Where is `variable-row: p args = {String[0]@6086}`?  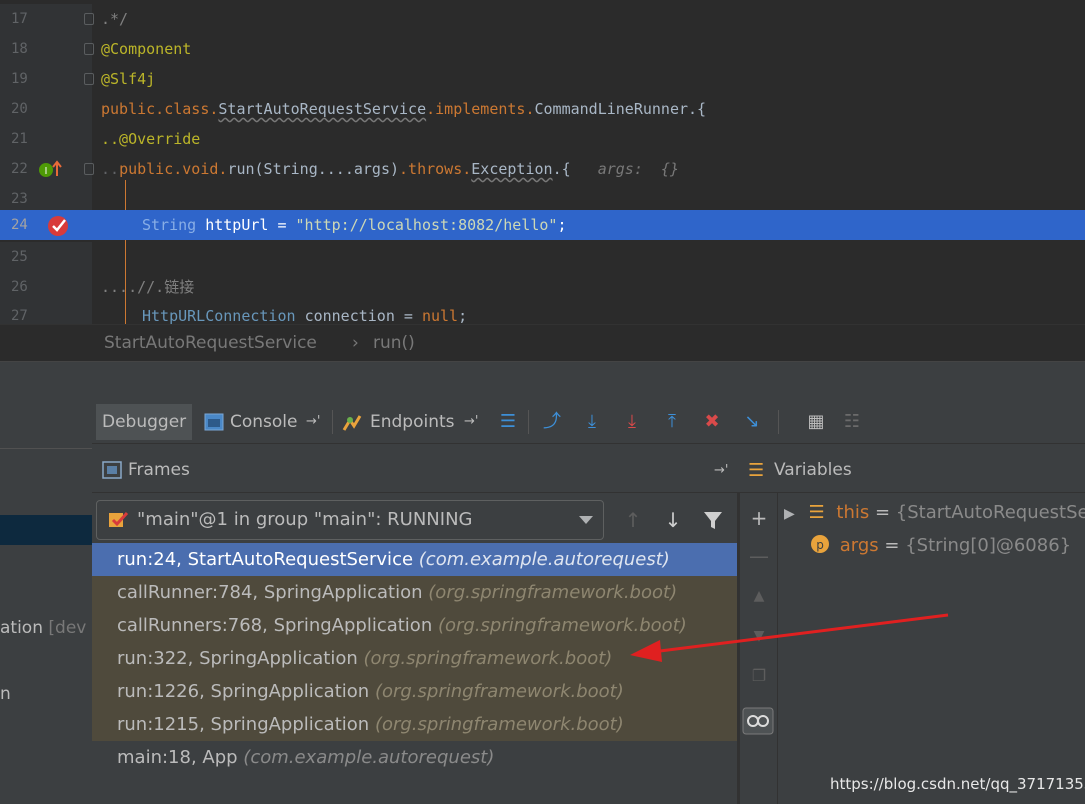 variable-row: p args = {String[0]@6086} is located at coordinates (940, 546).